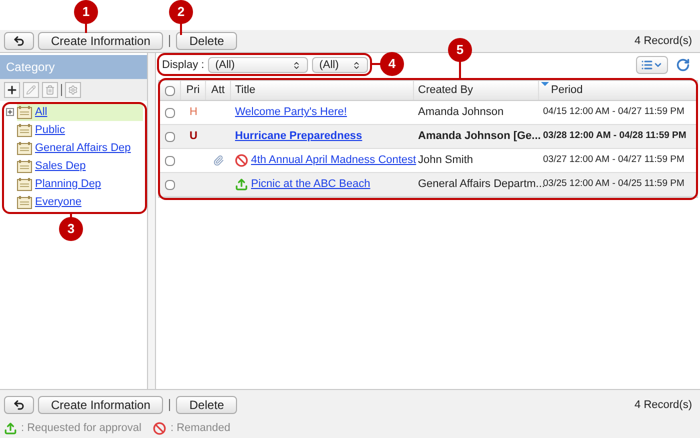 The width and height of the screenshot is (700, 438). Describe the element at coordinates (80, 130) in the screenshot. I see `category-item: Public` at that location.